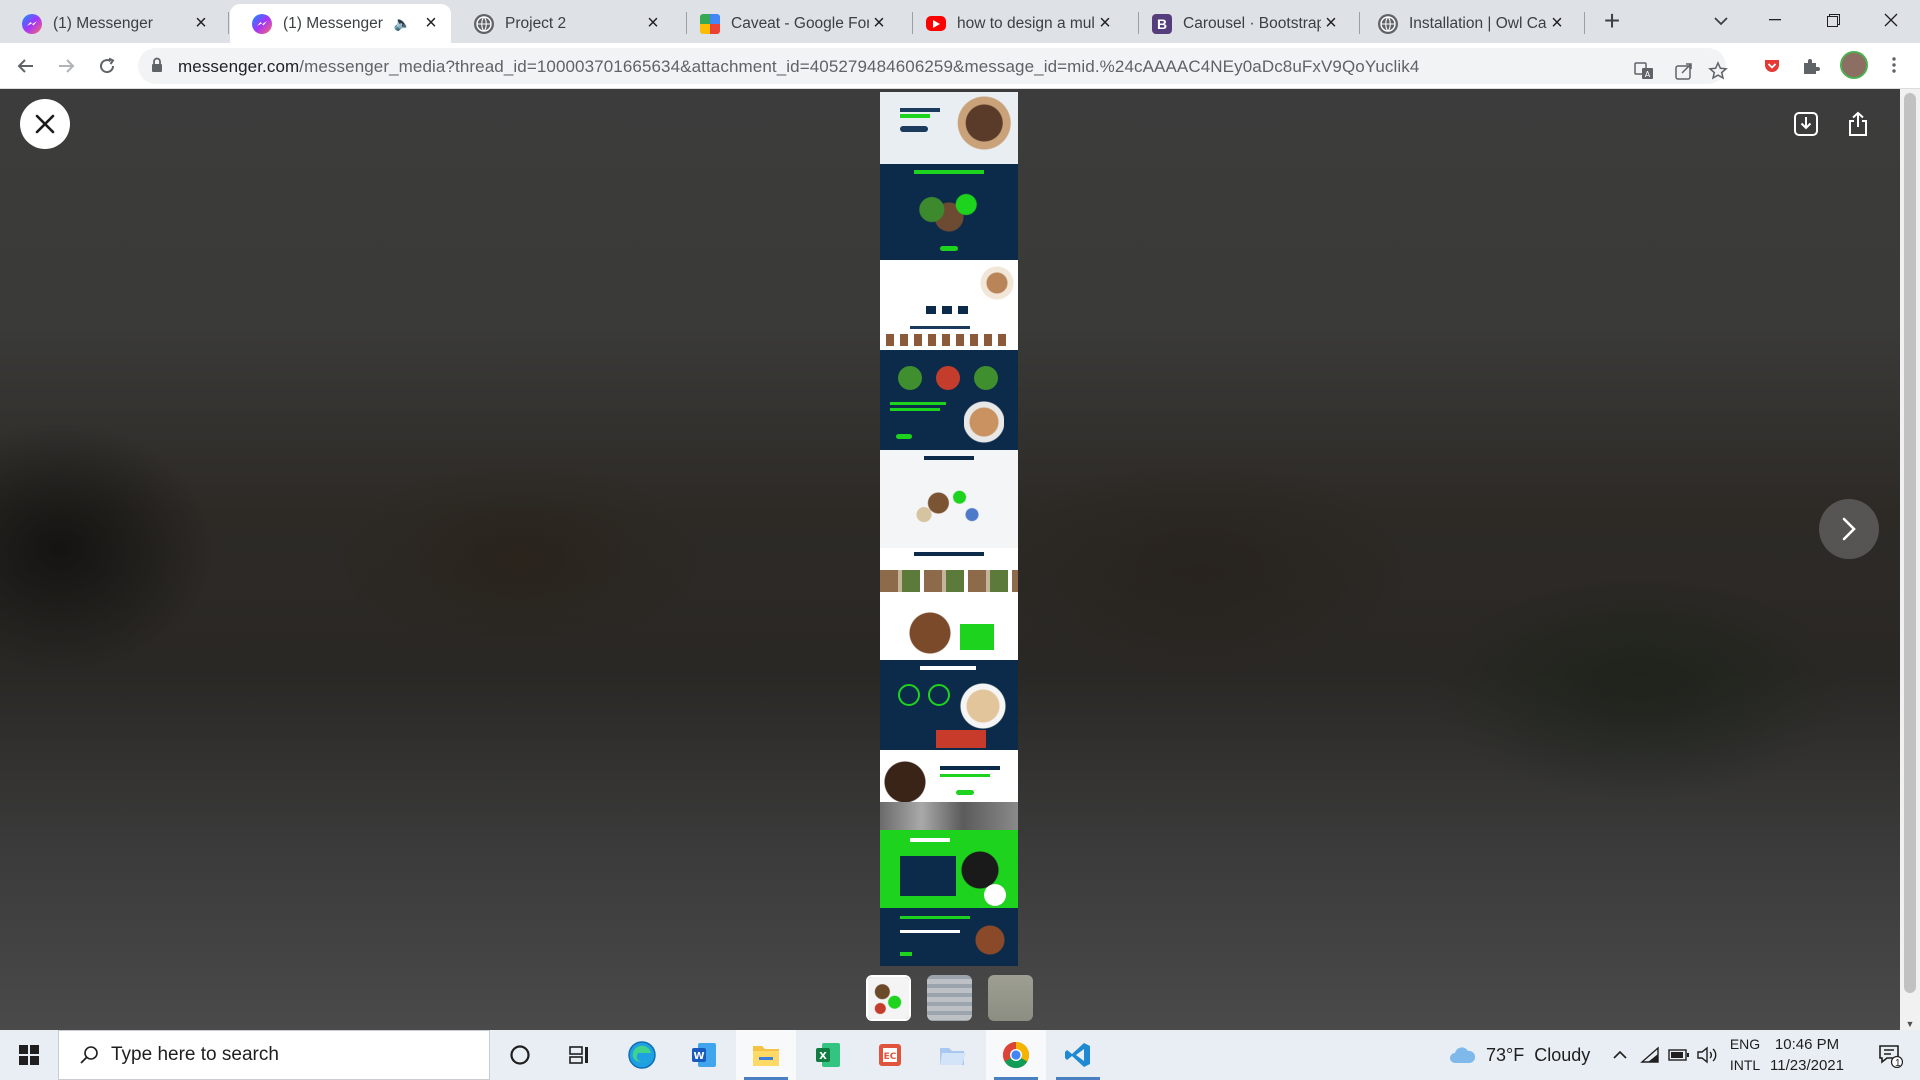 The width and height of the screenshot is (1920, 1080). What do you see at coordinates (642, 1055) in the screenshot?
I see `edge-button` at bounding box center [642, 1055].